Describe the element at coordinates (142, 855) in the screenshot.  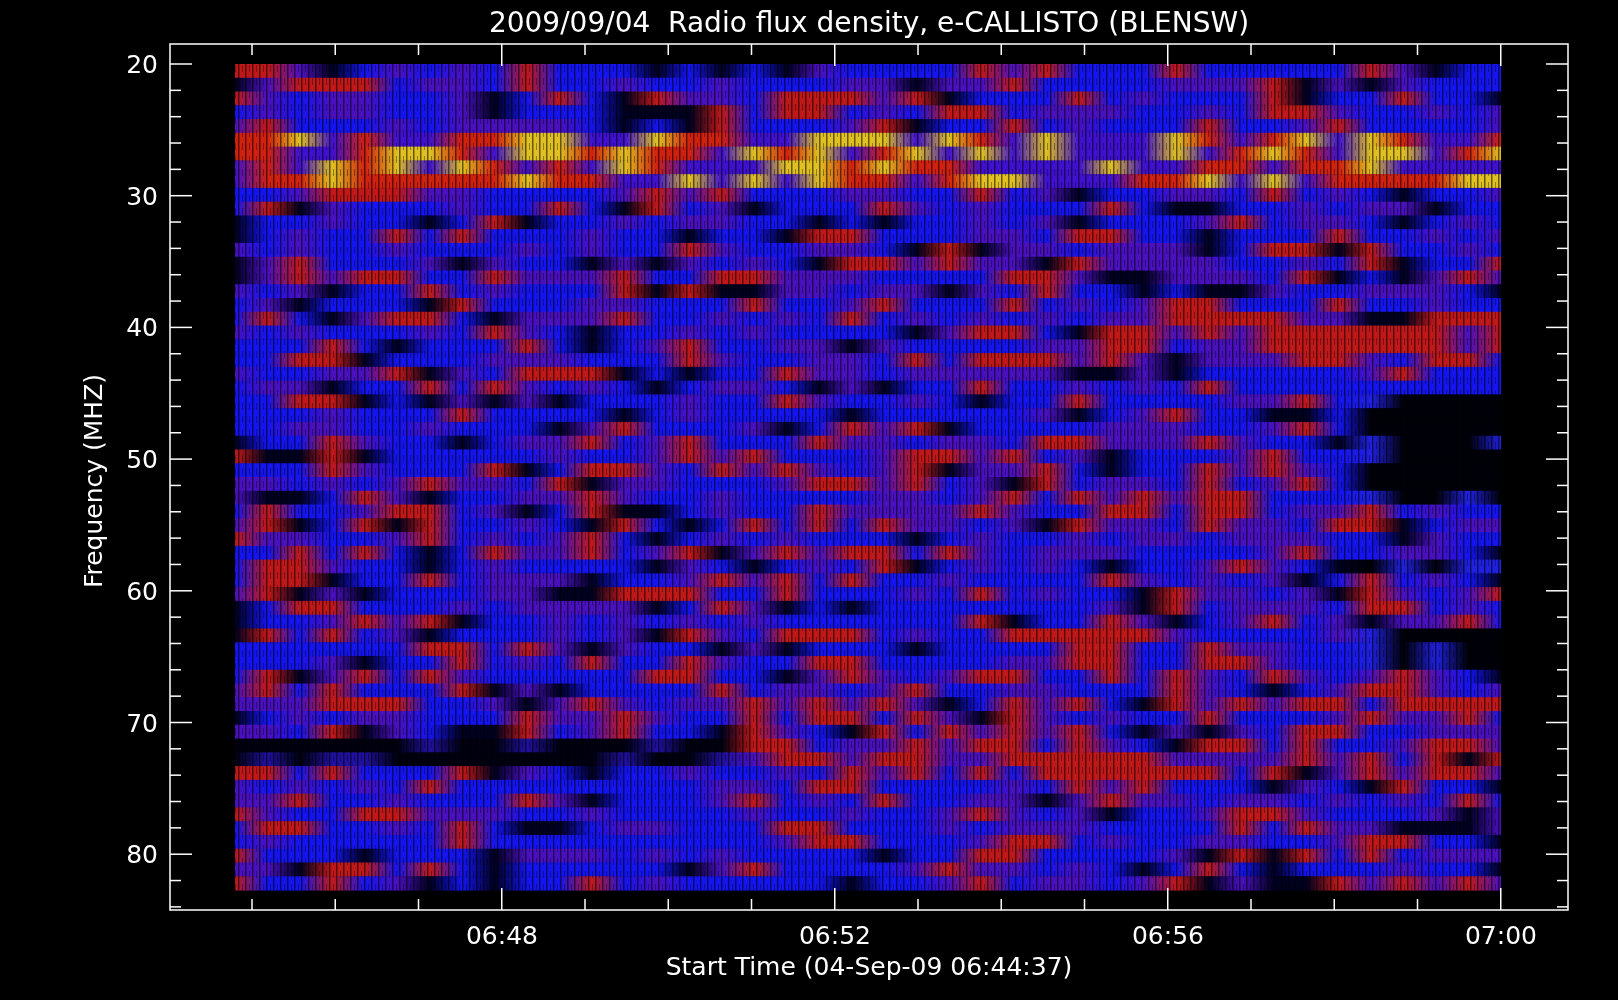
I see `y-tick-label: 80` at that location.